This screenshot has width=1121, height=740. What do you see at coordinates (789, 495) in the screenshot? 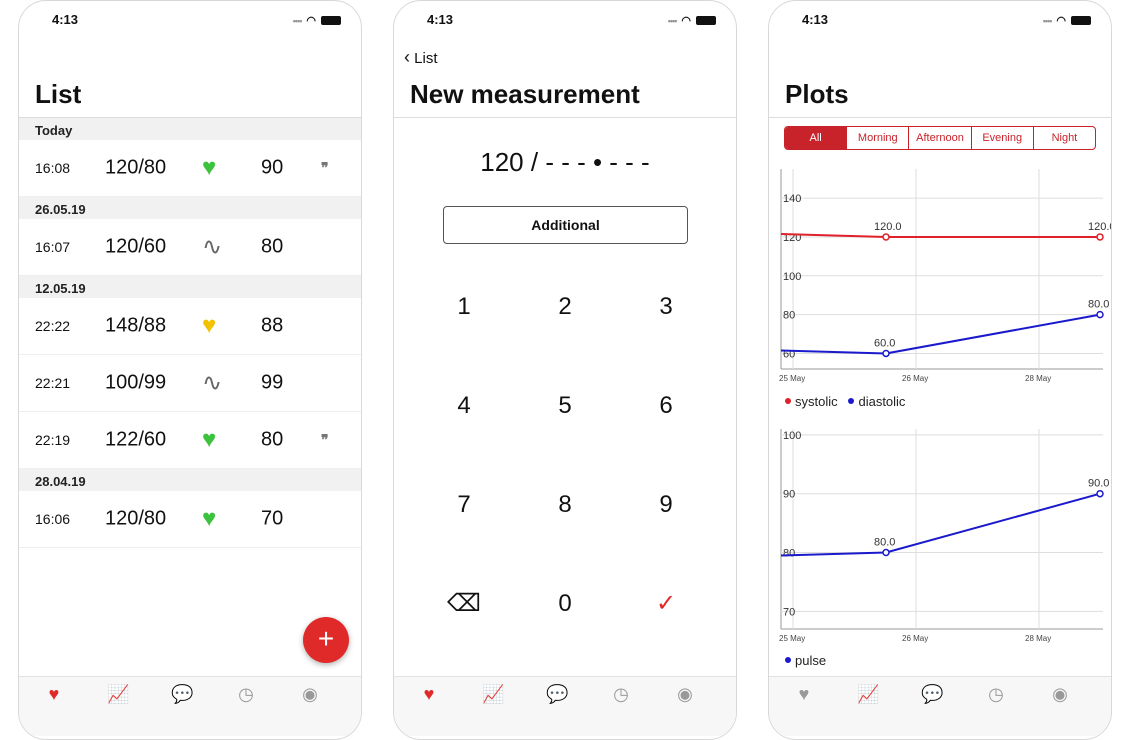
I see `y-tick-label: 90` at bounding box center [789, 495].